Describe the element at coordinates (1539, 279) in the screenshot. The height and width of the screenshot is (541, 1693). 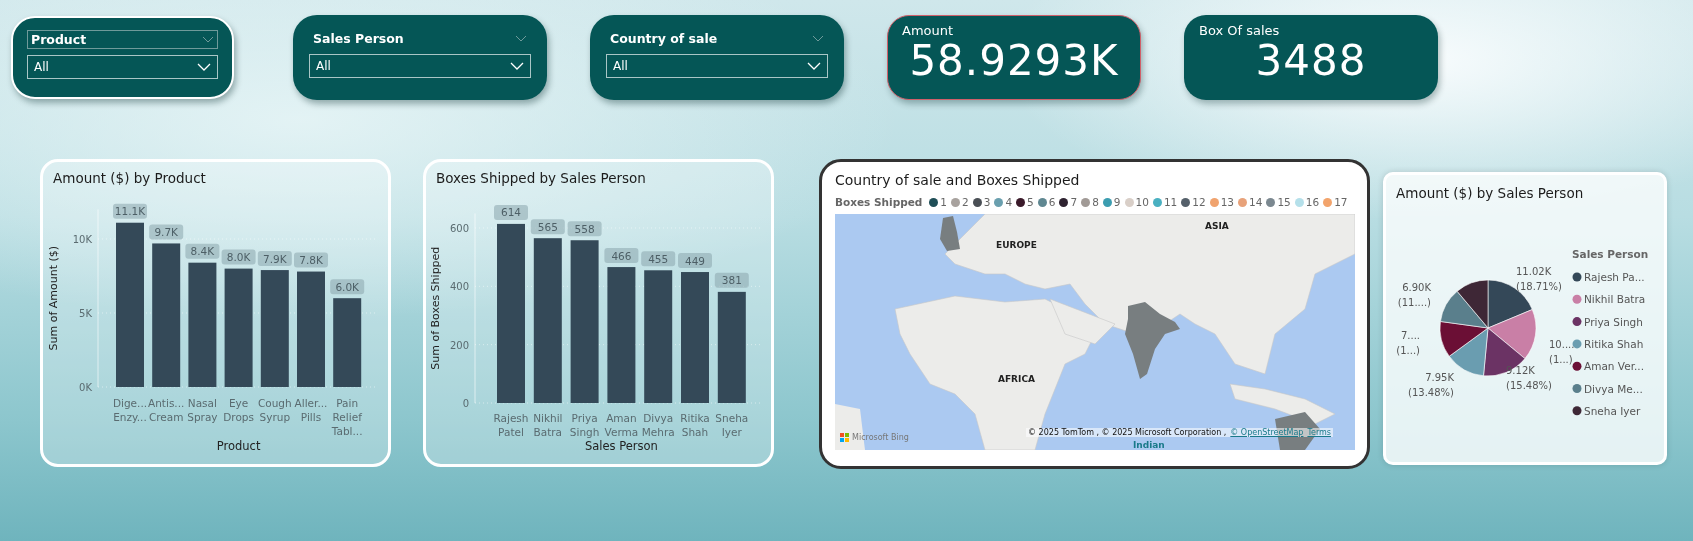
I see `slice-label: 11.02K (18.71%)` at that location.